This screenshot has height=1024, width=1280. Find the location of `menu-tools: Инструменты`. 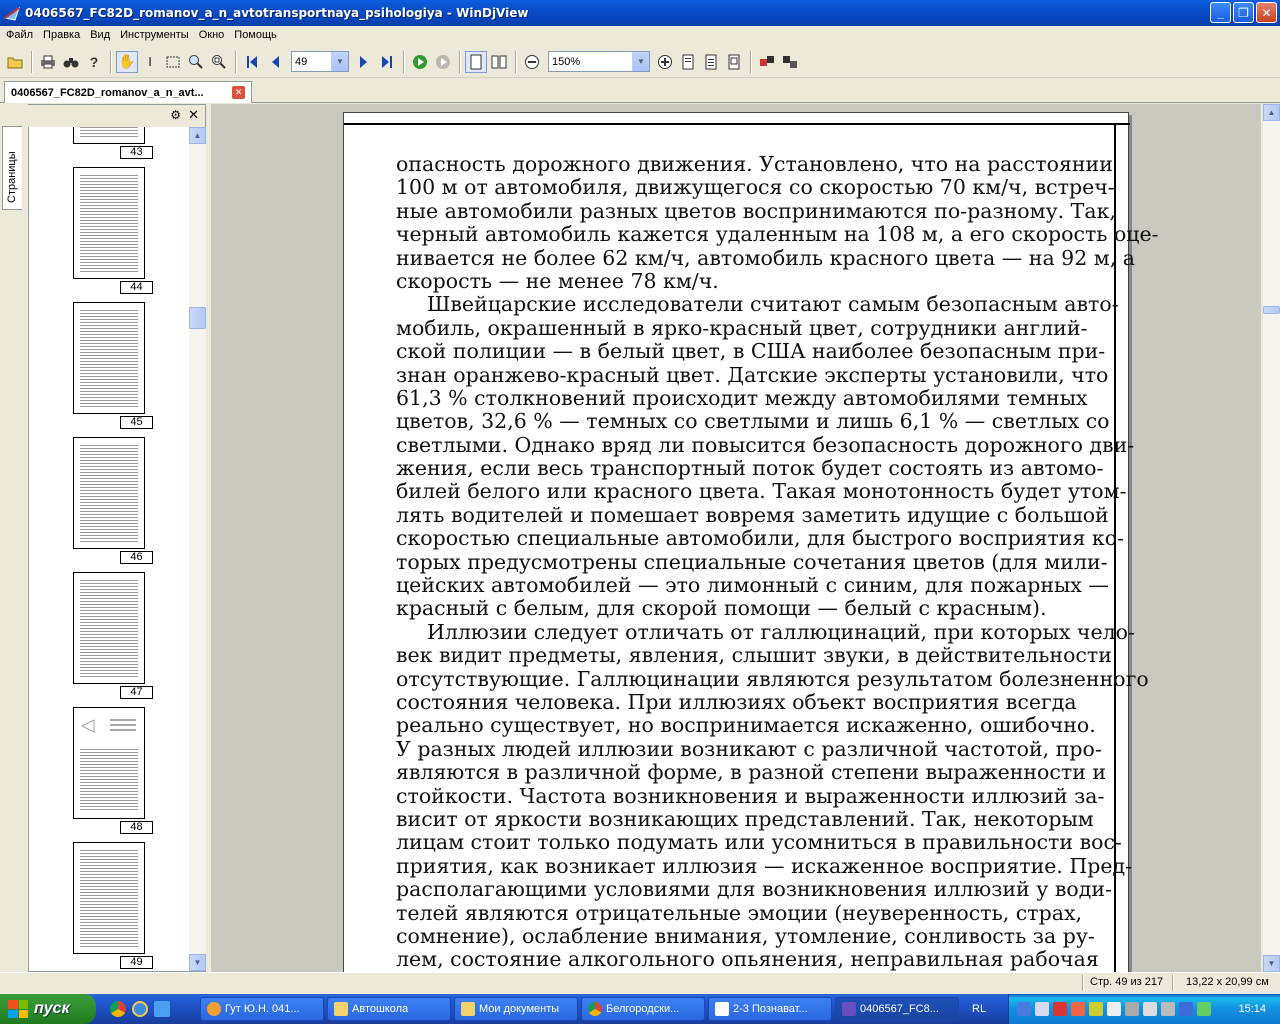

menu-tools: Инструменты is located at coordinates (155, 35).